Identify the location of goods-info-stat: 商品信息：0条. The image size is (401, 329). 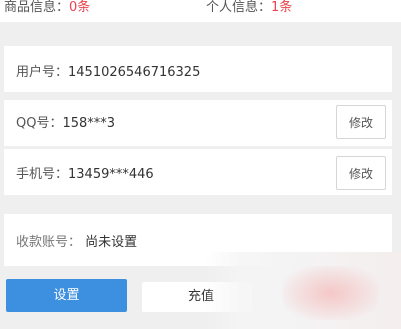
(47, 7).